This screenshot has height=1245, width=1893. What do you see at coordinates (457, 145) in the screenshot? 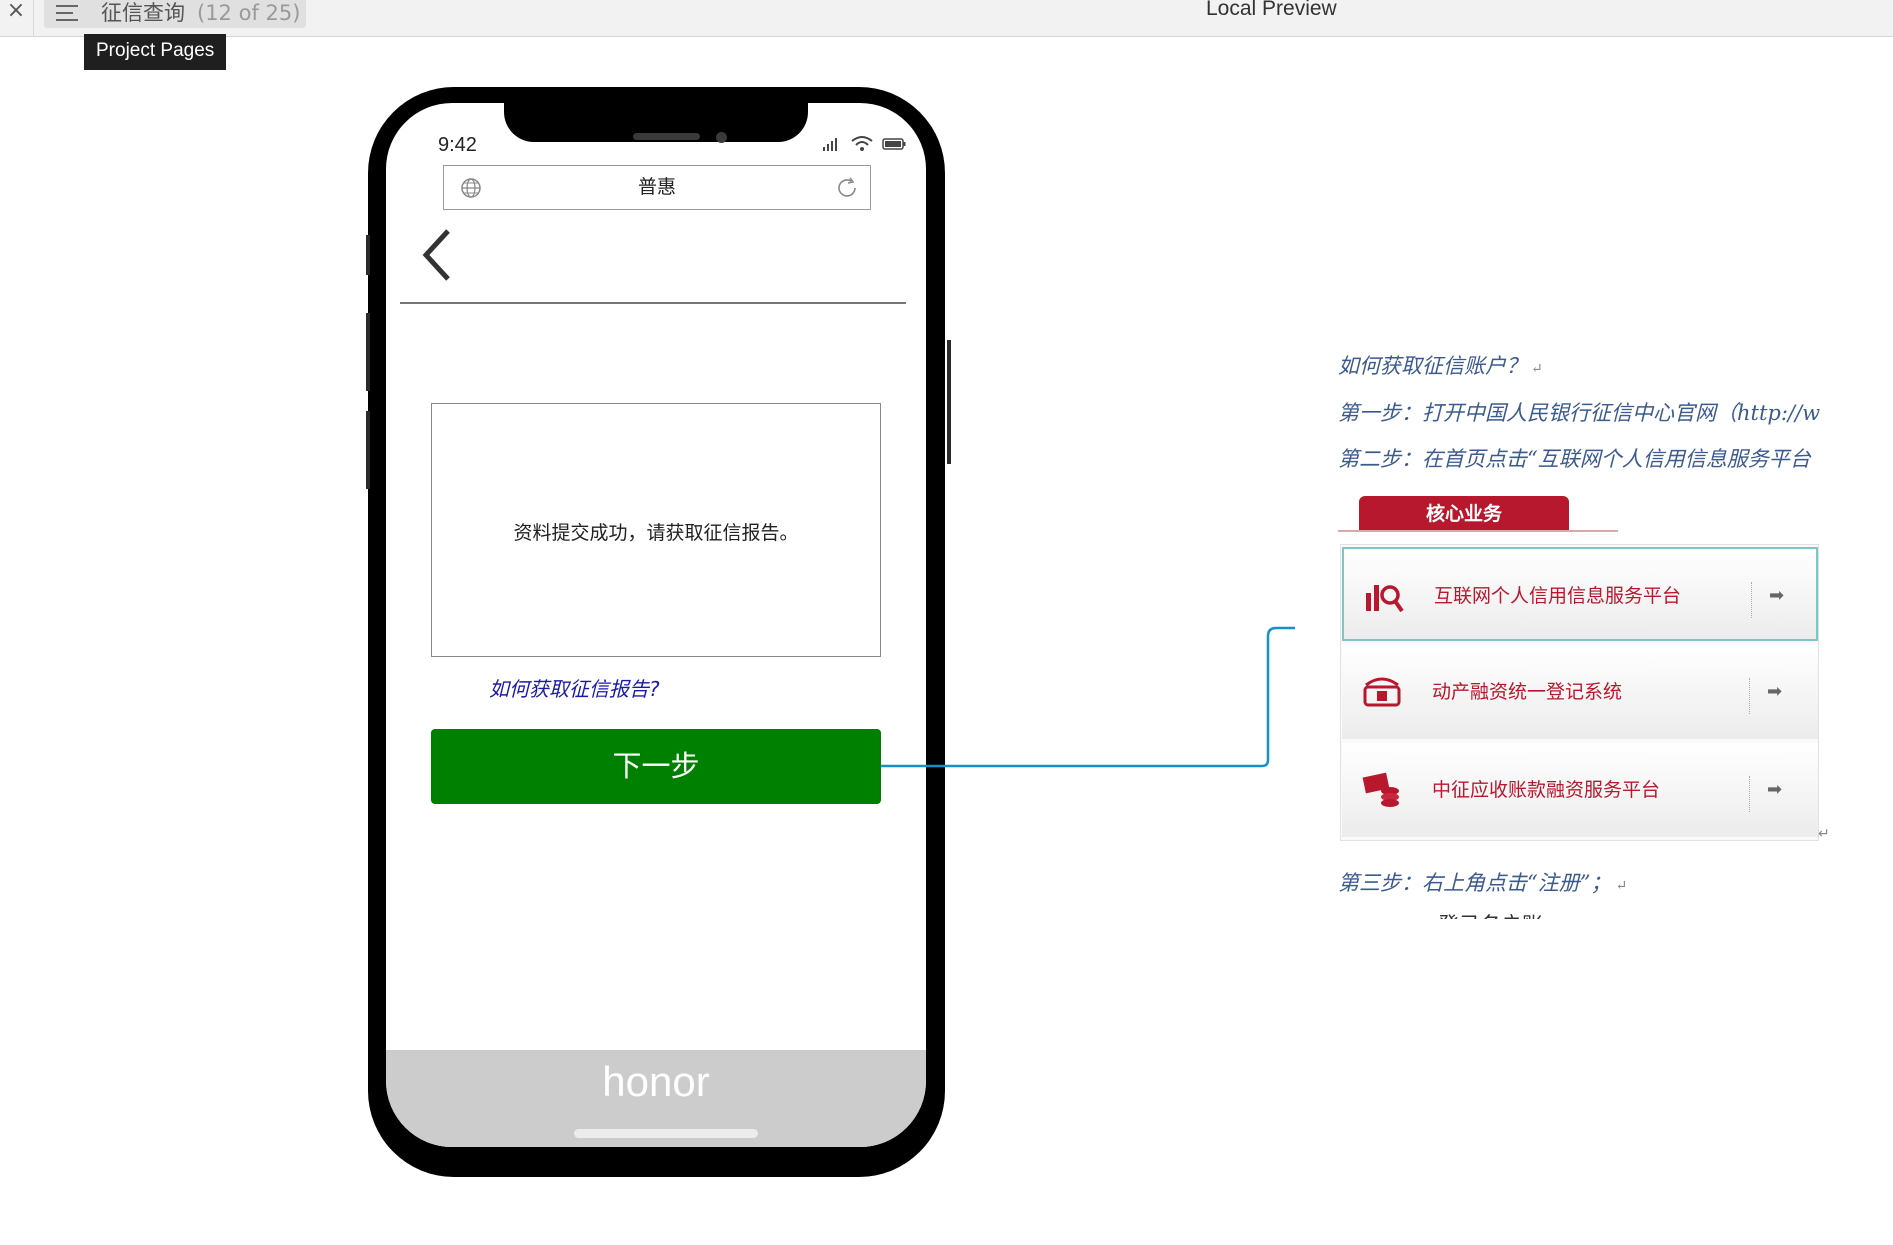
I see `status-time: 9:42` at bounding box center [457, 145].